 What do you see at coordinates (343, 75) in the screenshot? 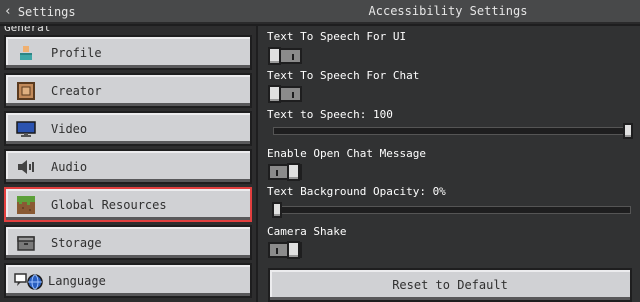
I see `tts-chat-label: Text To Speech For Chat` at bounding box center [343, 75].